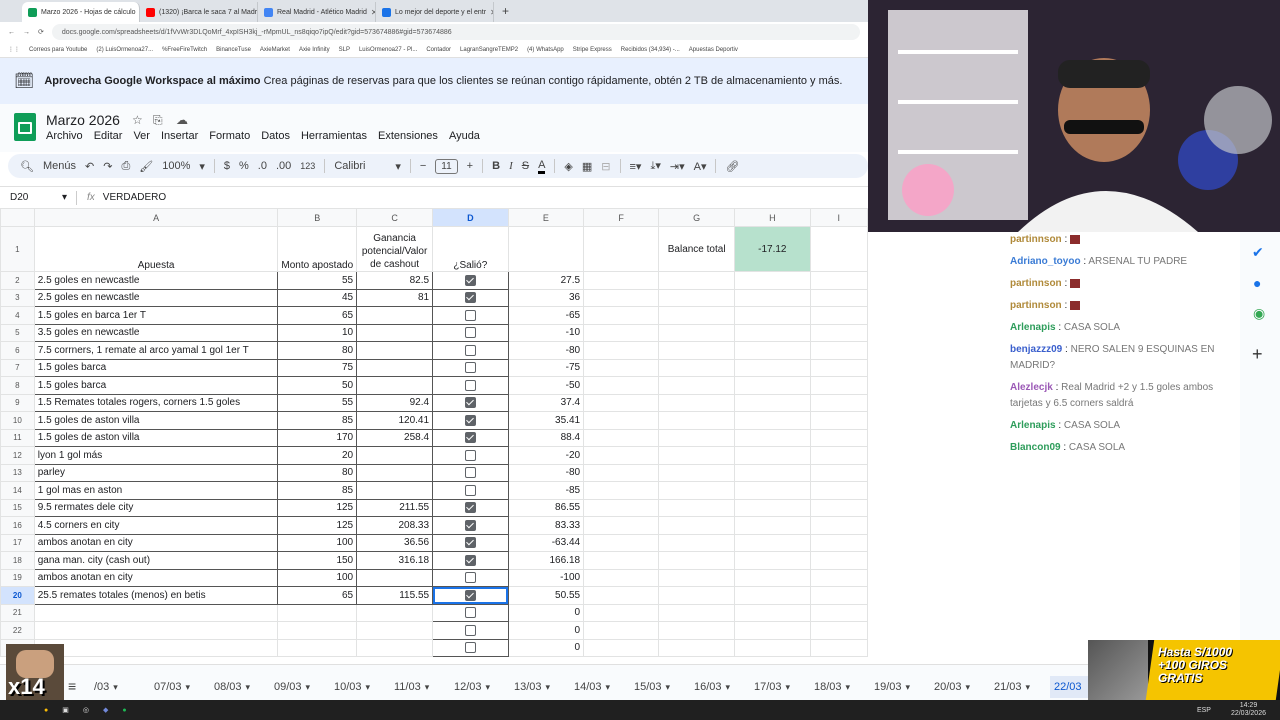 This screenshot has width=1280, height=720. Describe the element at coordinates (545, 50) in the screenshot. I see `bookmark-item: (4) WhatsApp` at that location.